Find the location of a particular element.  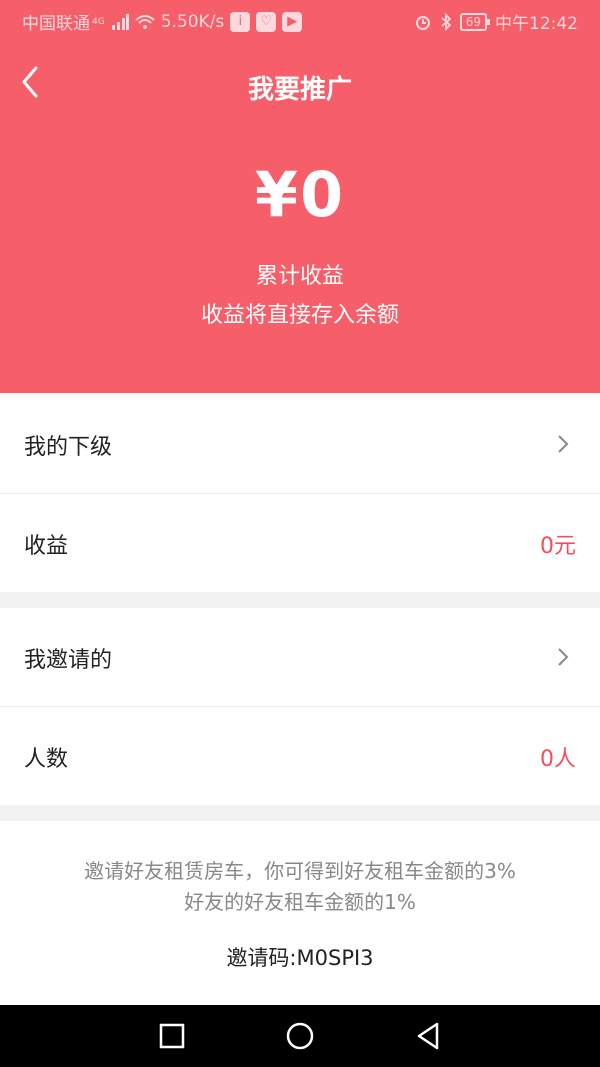

invite-code: 邀请码:M0SPI3 is located at coordinates (300, 957).